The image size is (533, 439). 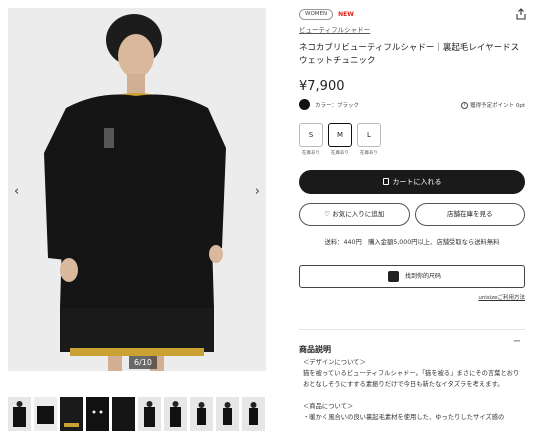 I want to click on description-line: 猫を被っているビューティフルシャドー。「猫を被る」まさにその言葉とおり, so click(x=411, y=373).